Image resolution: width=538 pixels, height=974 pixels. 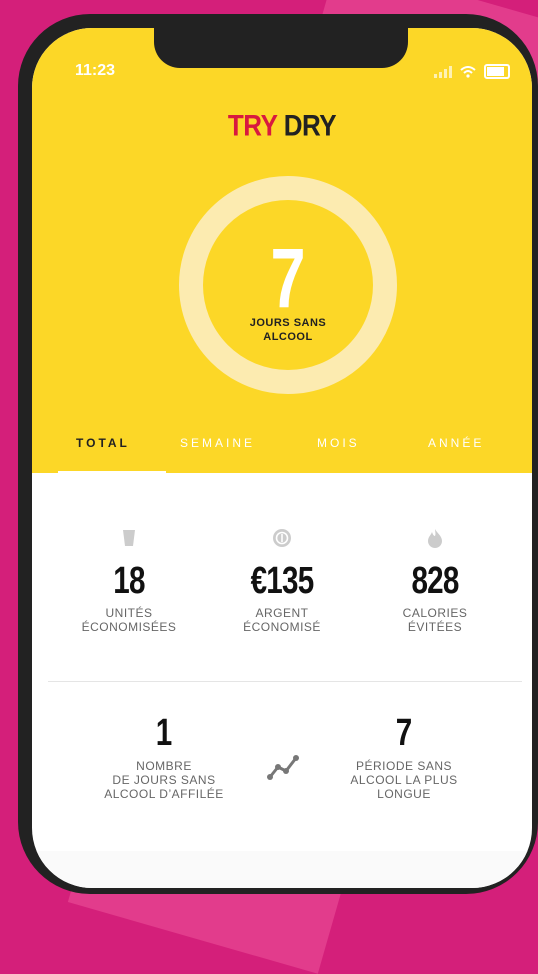 I want to click on streak-current-label: NOMBRE DE JOURS SANS ALCOOL D’AFFILÉE, so click(x=164, y=780).